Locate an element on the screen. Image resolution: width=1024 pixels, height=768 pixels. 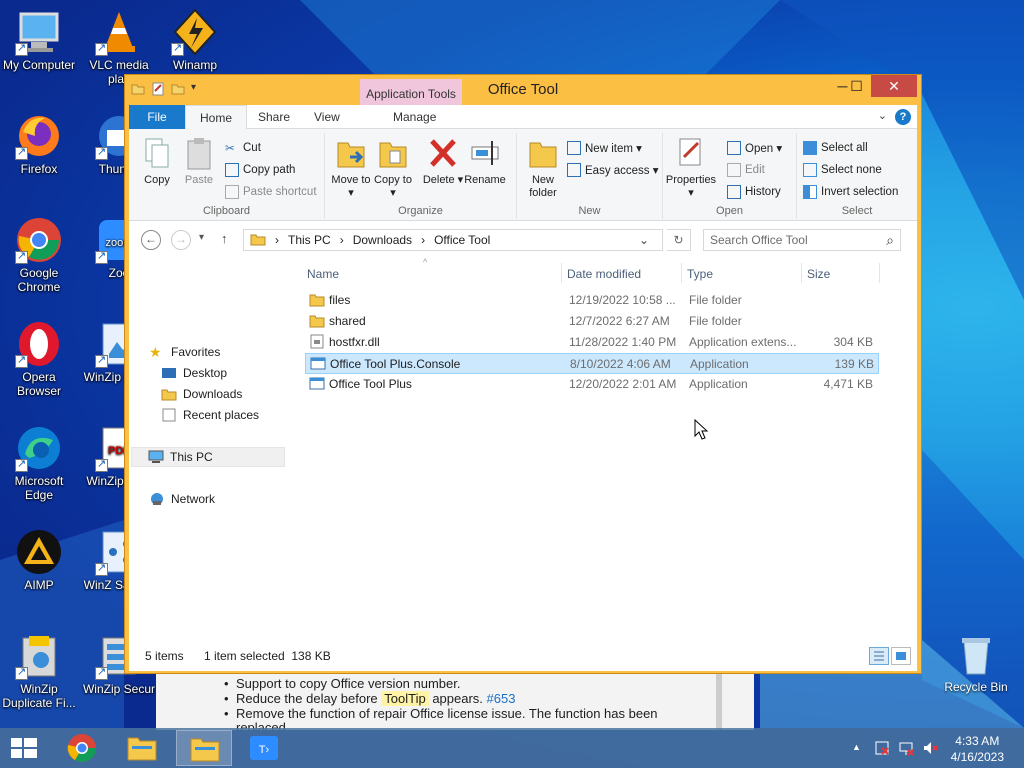
address-field: › This PC › Downloads › Office Tool ⌄ is located at coordinates (453, 240).